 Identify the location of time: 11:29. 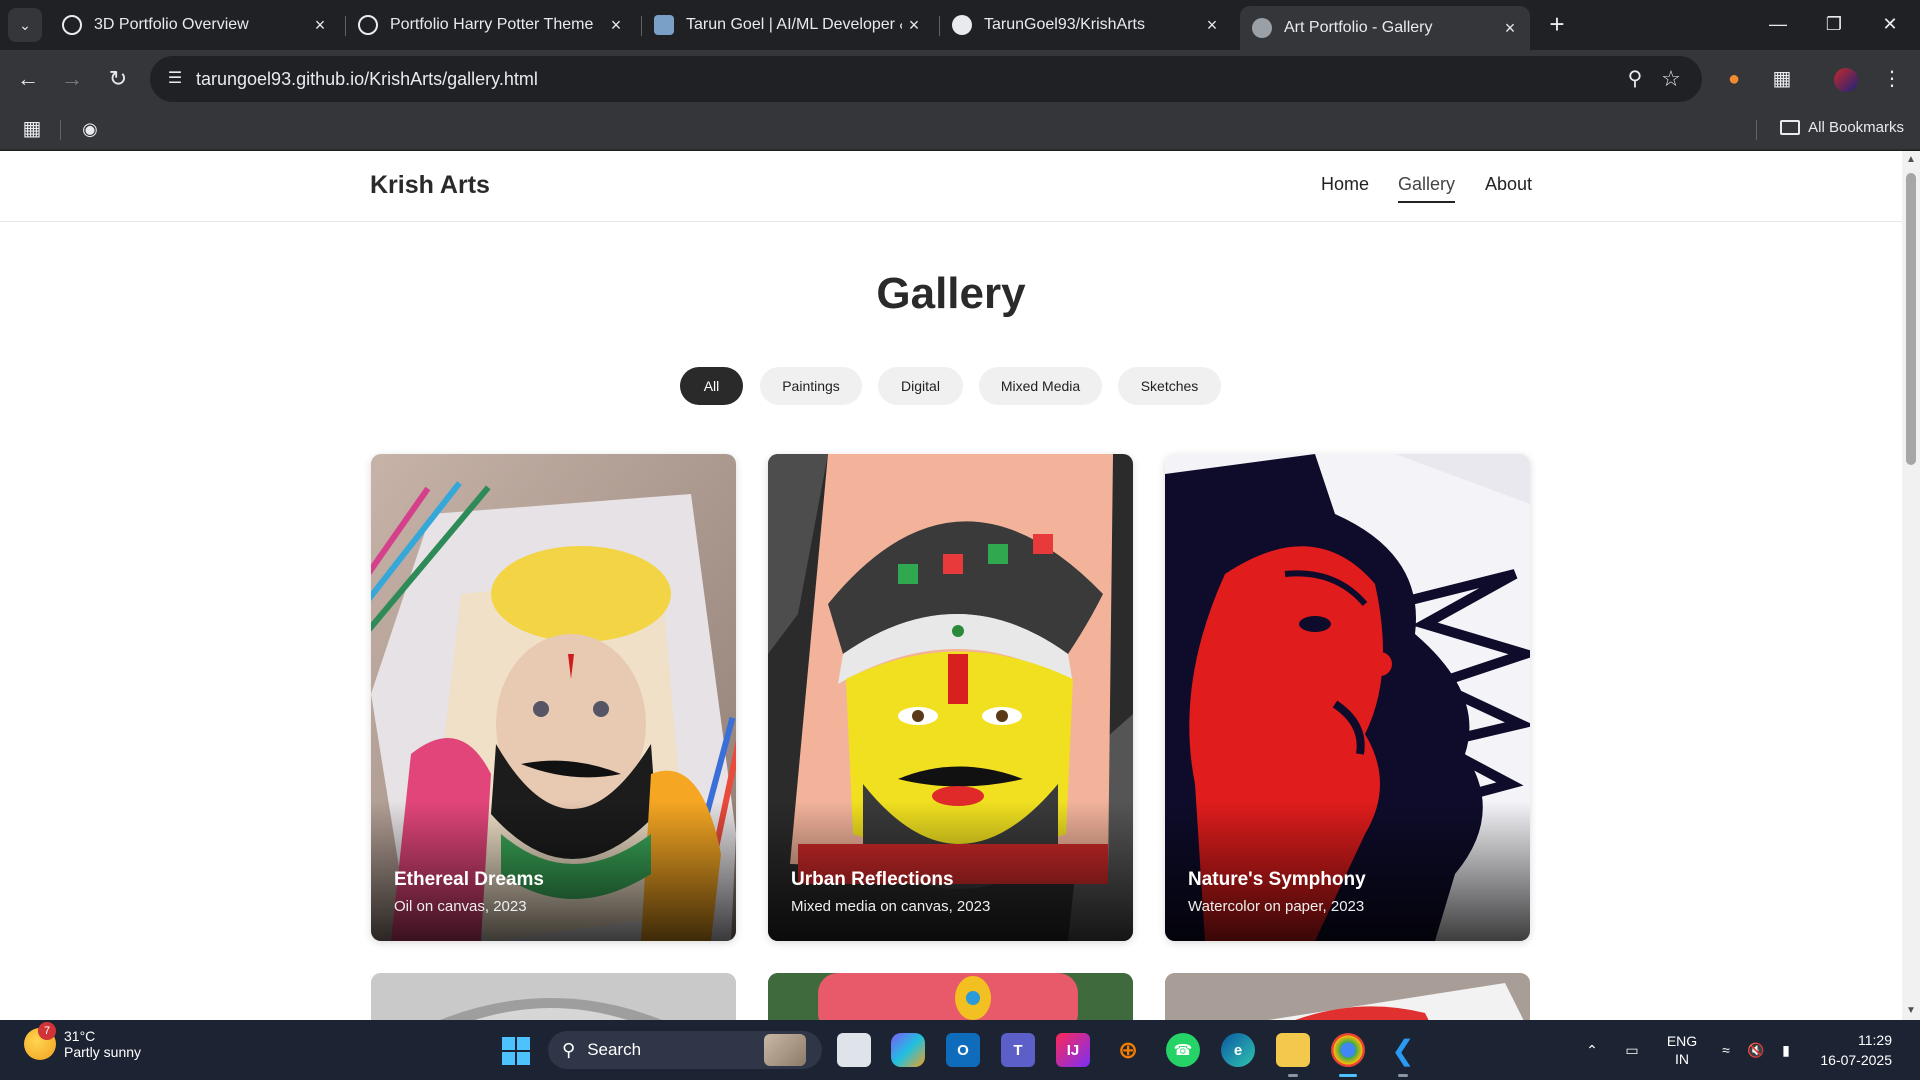
(1875, 1040).